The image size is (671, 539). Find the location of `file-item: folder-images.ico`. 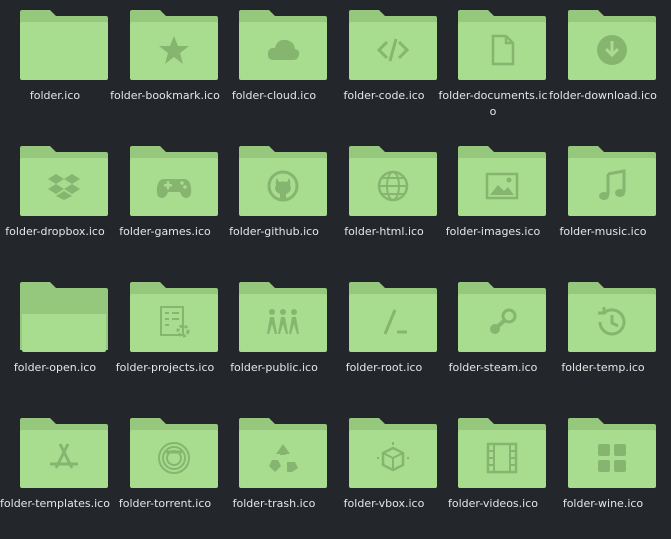

file-item: folder-images.ico is located at coordinates (493, 204).